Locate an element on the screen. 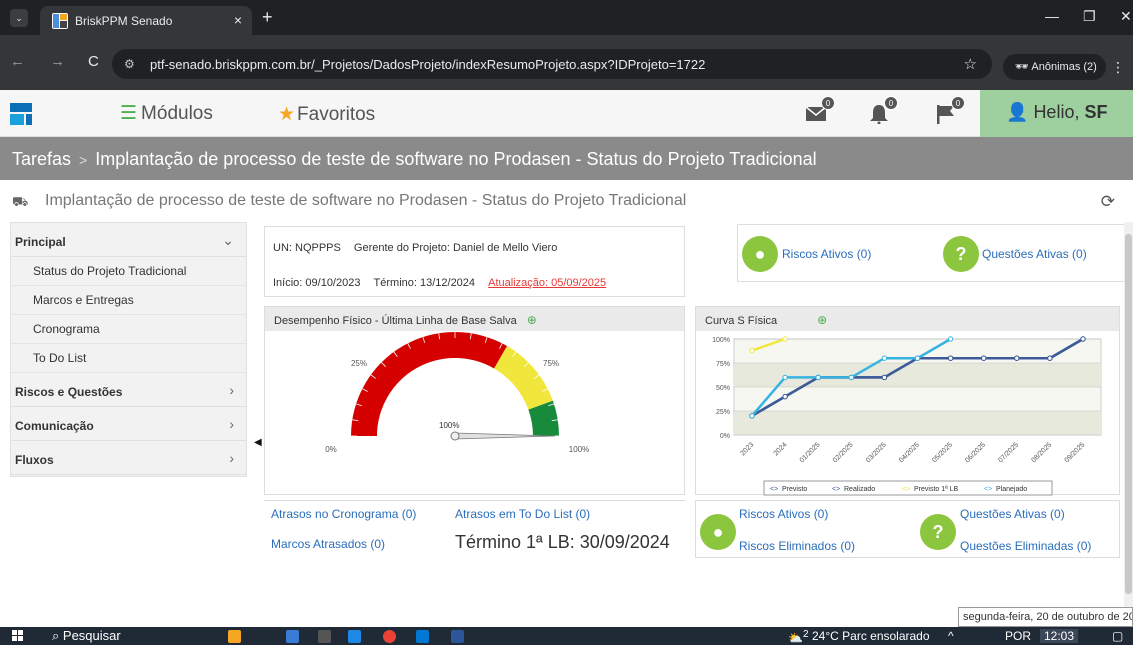  browser-tab: BriskPPM Senado × is located at coordinates (146, 20).